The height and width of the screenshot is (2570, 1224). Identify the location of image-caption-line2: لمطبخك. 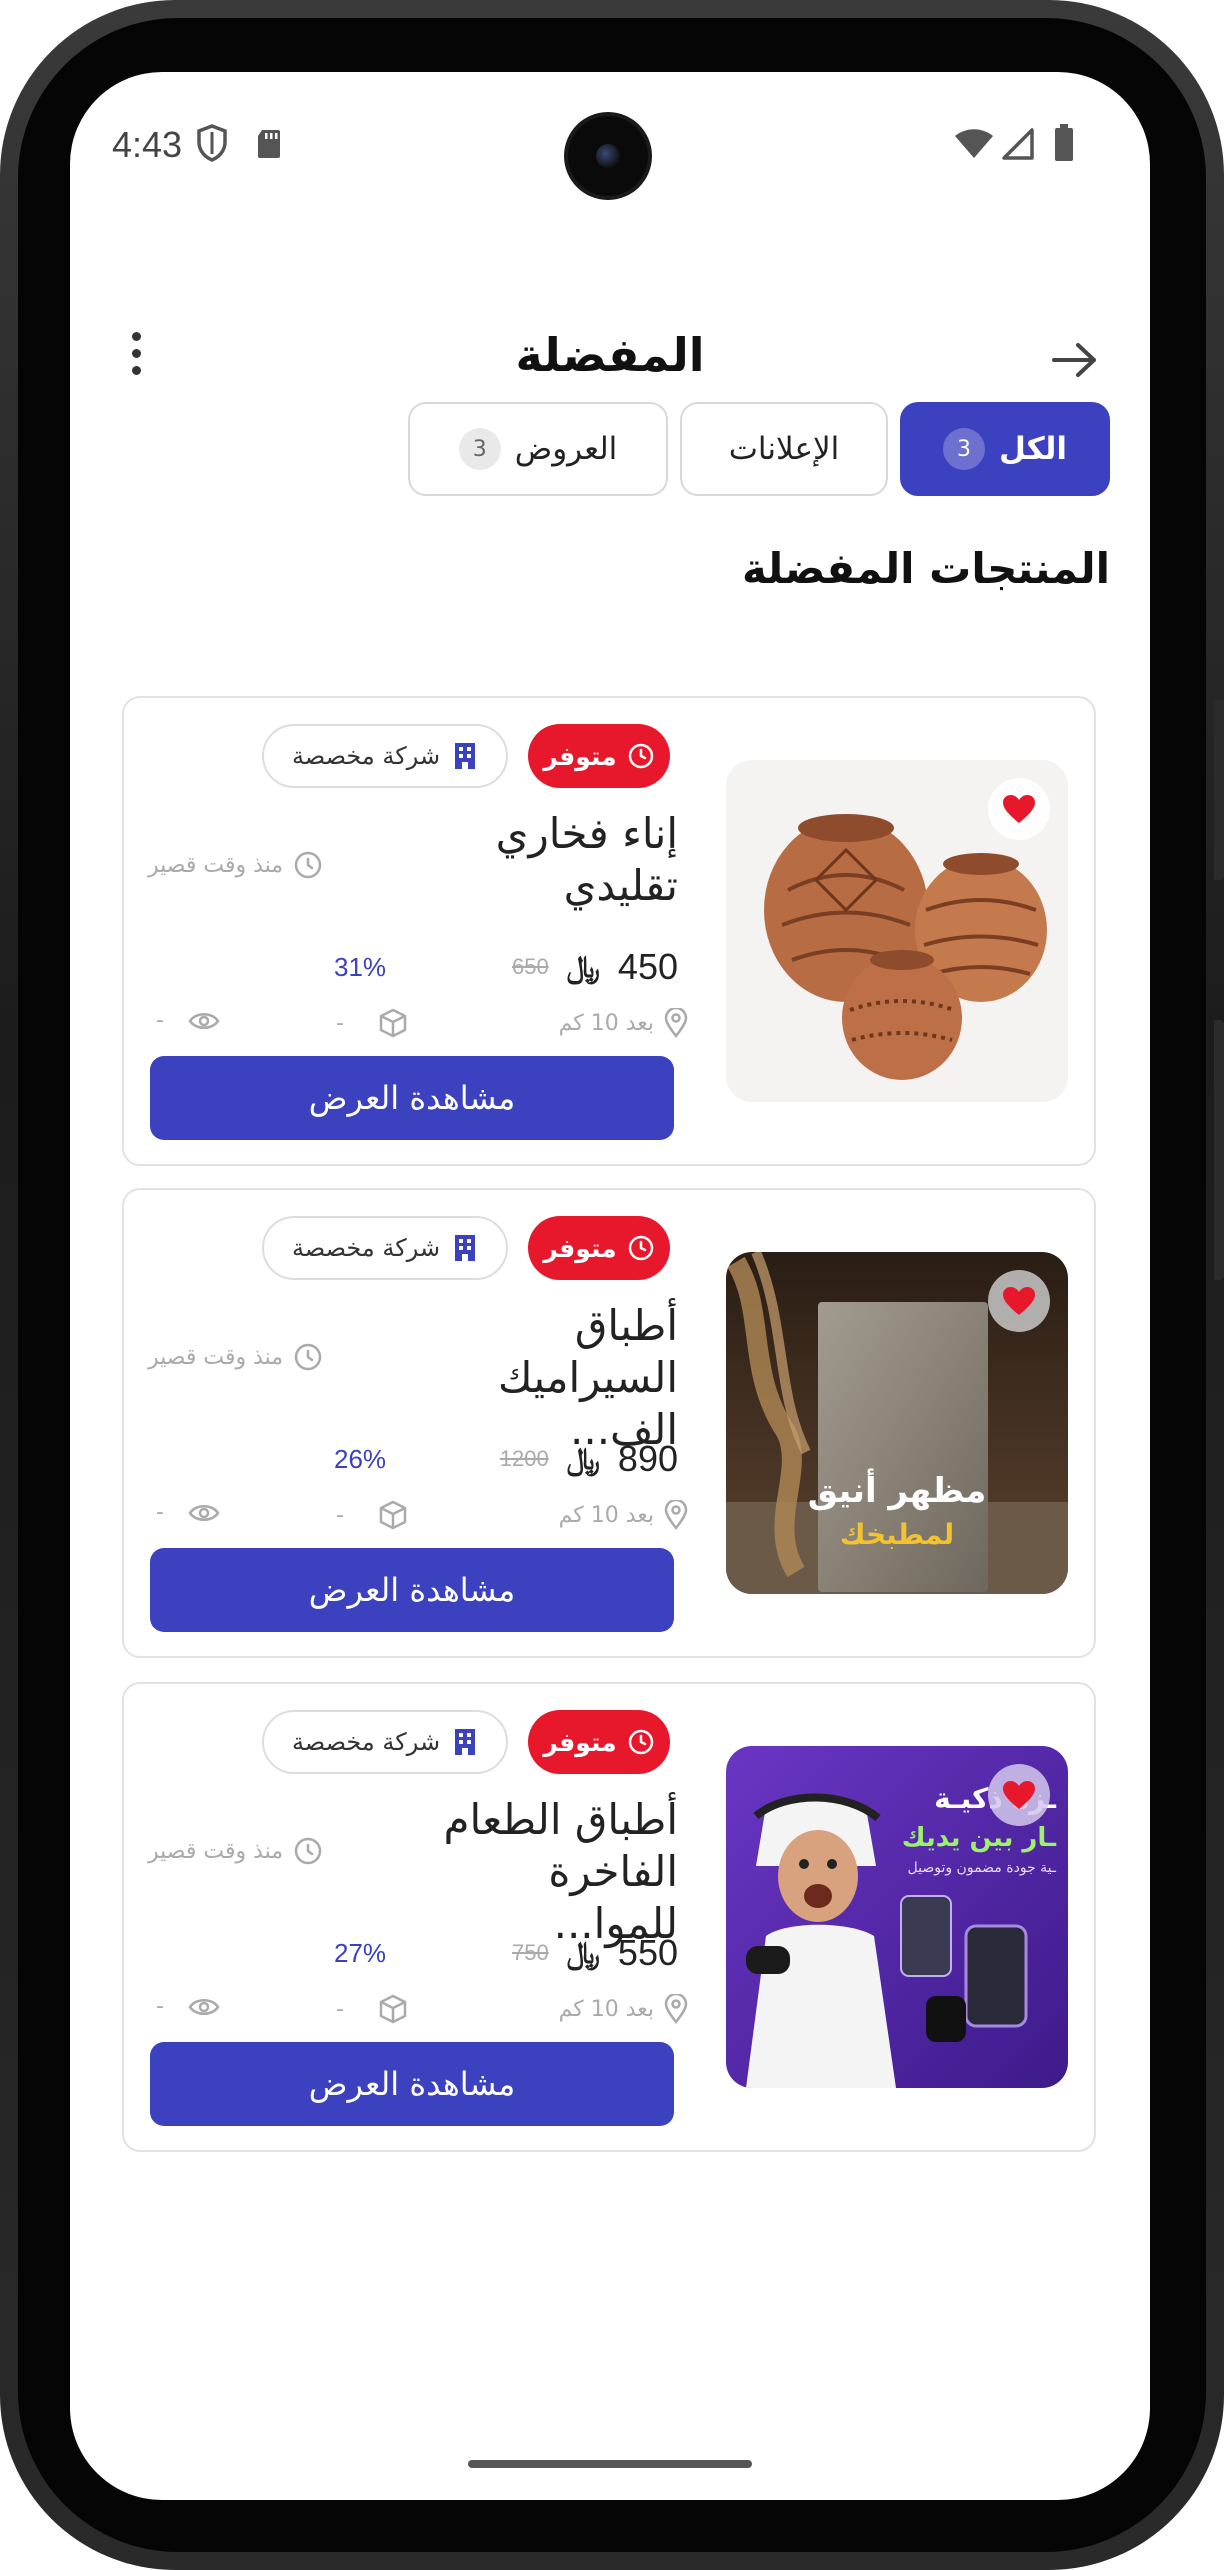
(897, 1534).